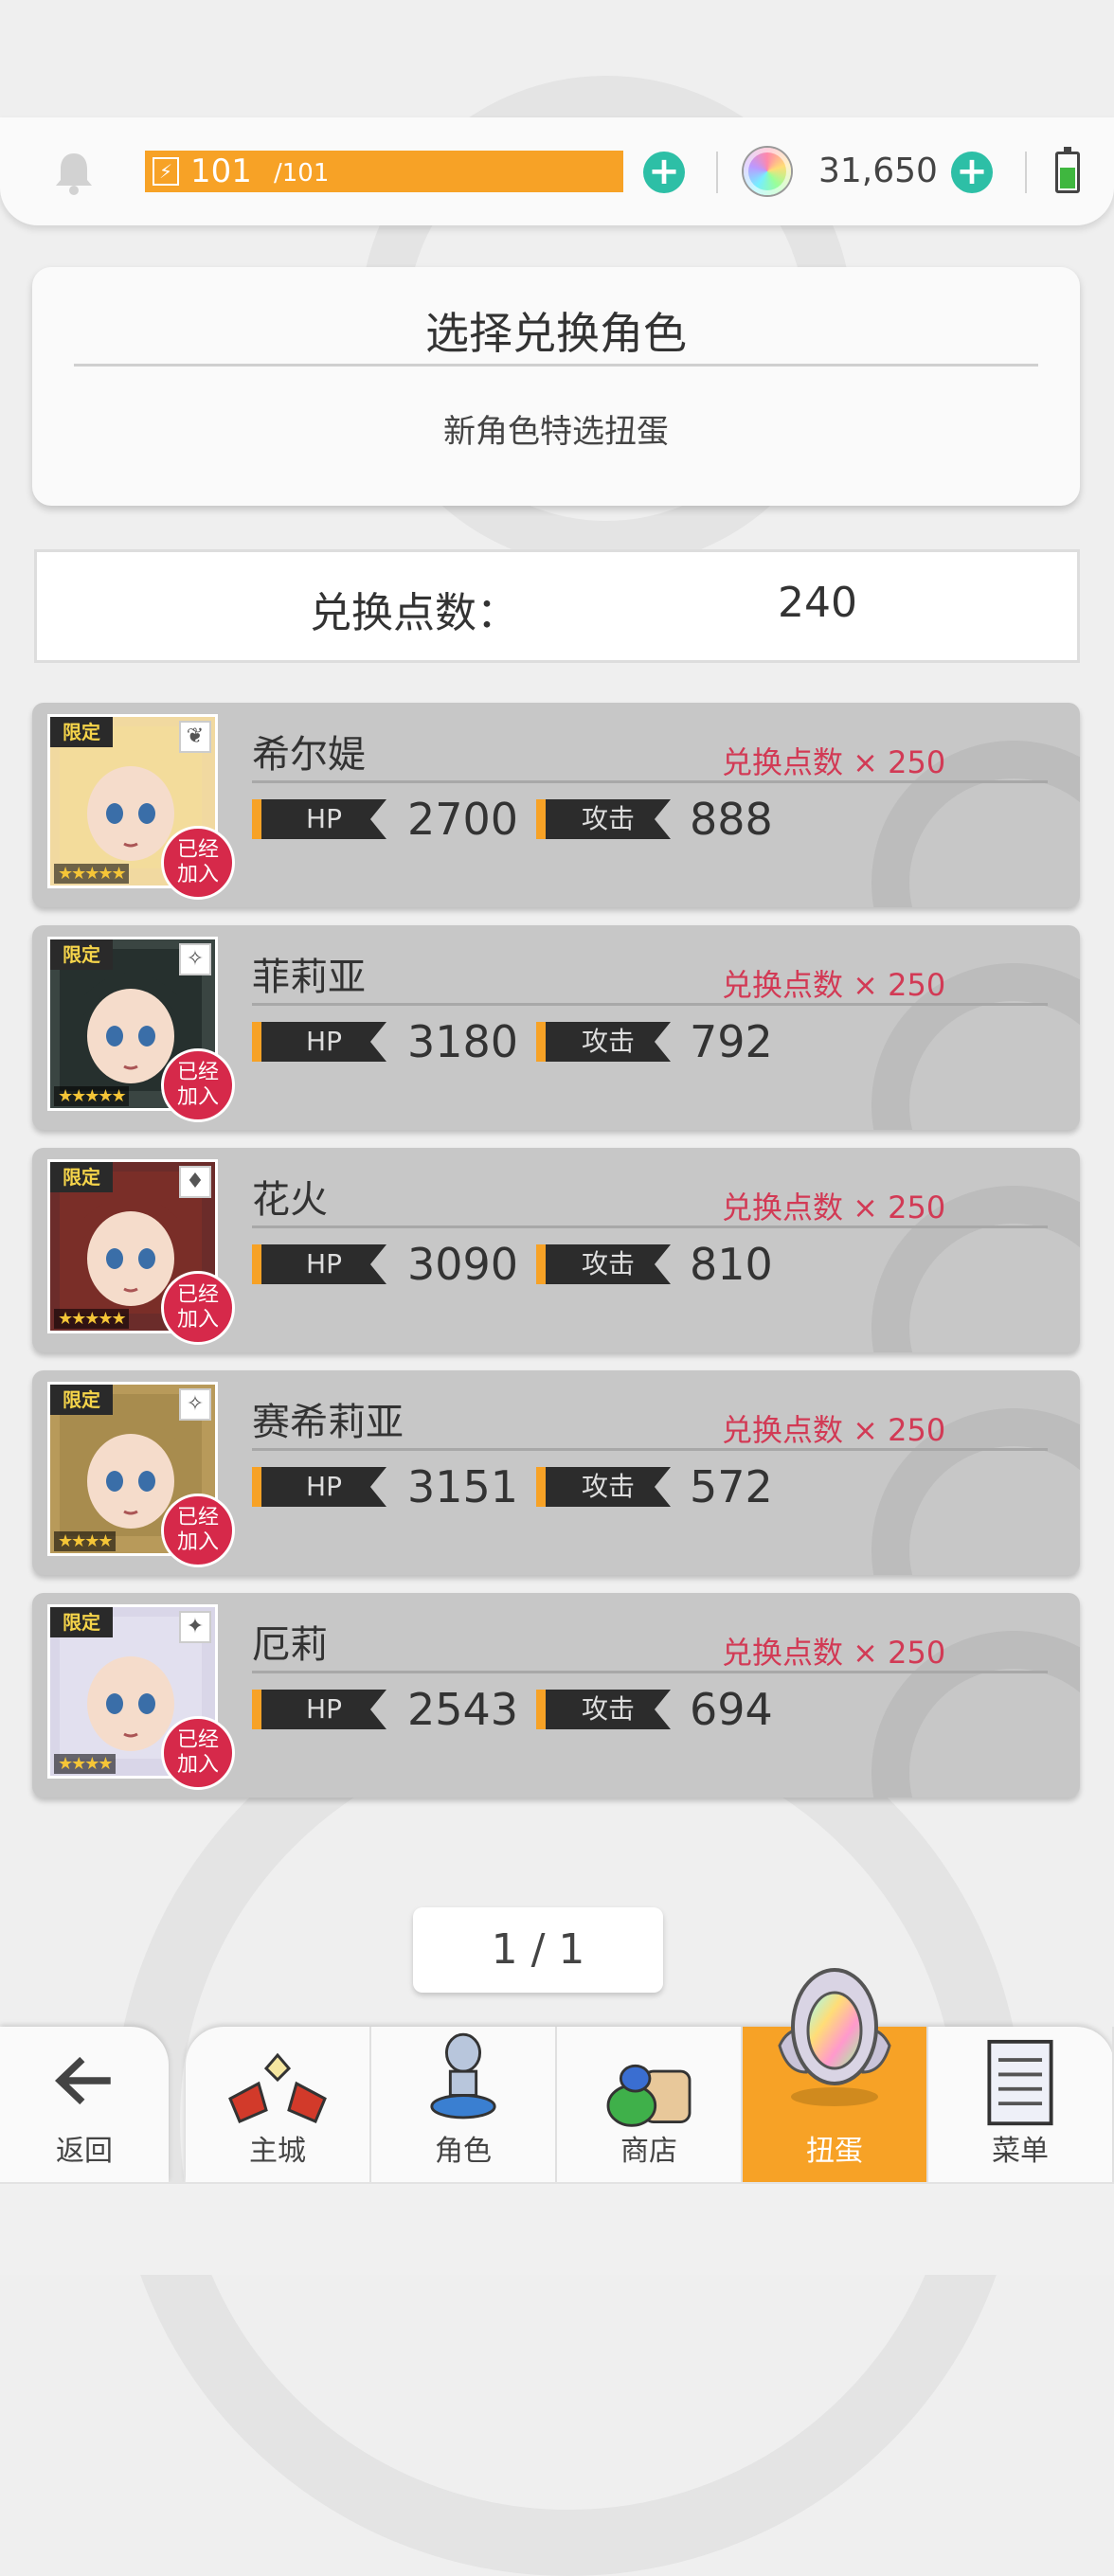 This screenshot has height=2576, width=1114. I want to click on character-icon, so click(463, 2078).